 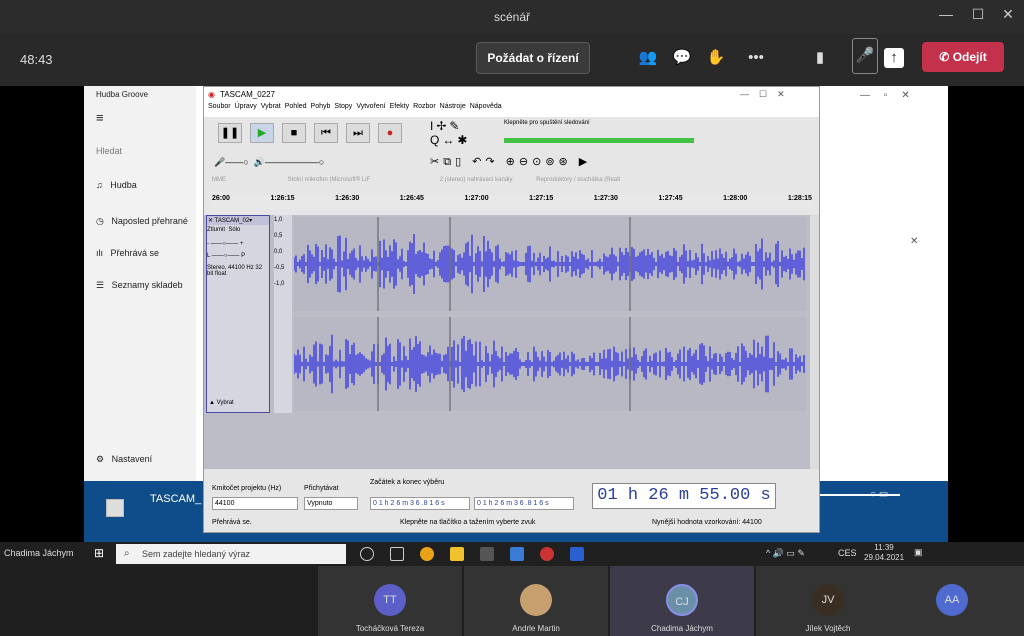 I want to click on position-display: 01 h 26 m 55.00 s, so click(x=684, y=496).